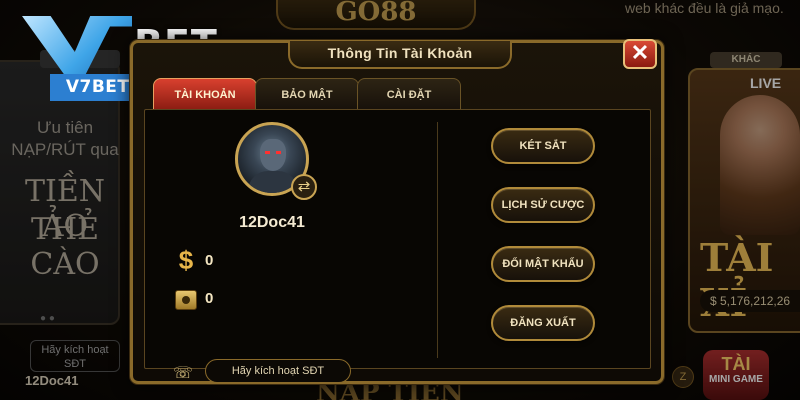 The width and height of the screenshot is (800, 400). Describe the element at coordinates (543, 146) in the screenshot. I see `safe-button: KÉT SẮT` at that location.